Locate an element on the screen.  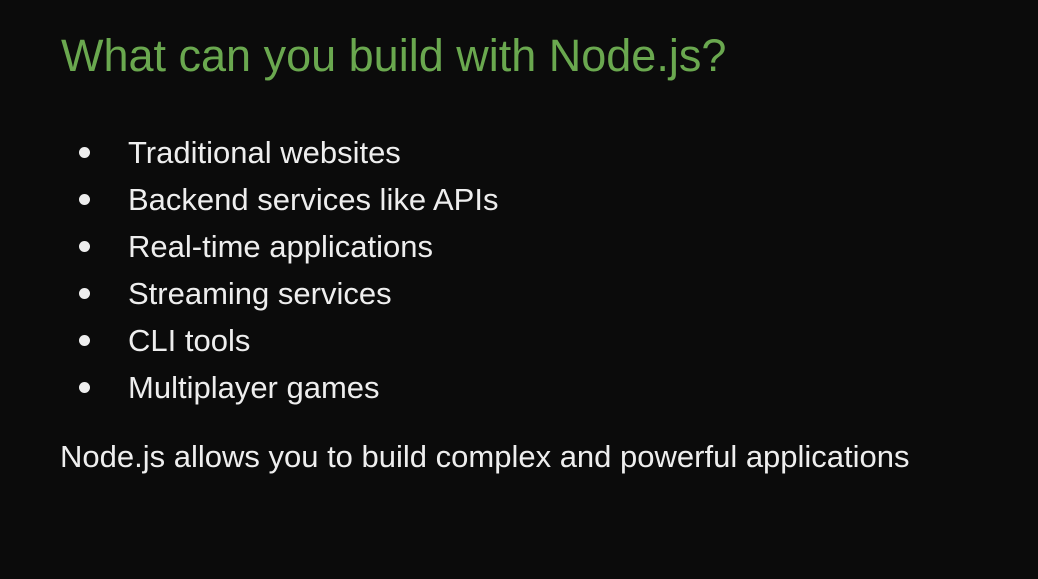
bullet-item-streaming-services: Streaming services is located at coordinates (350, 294).